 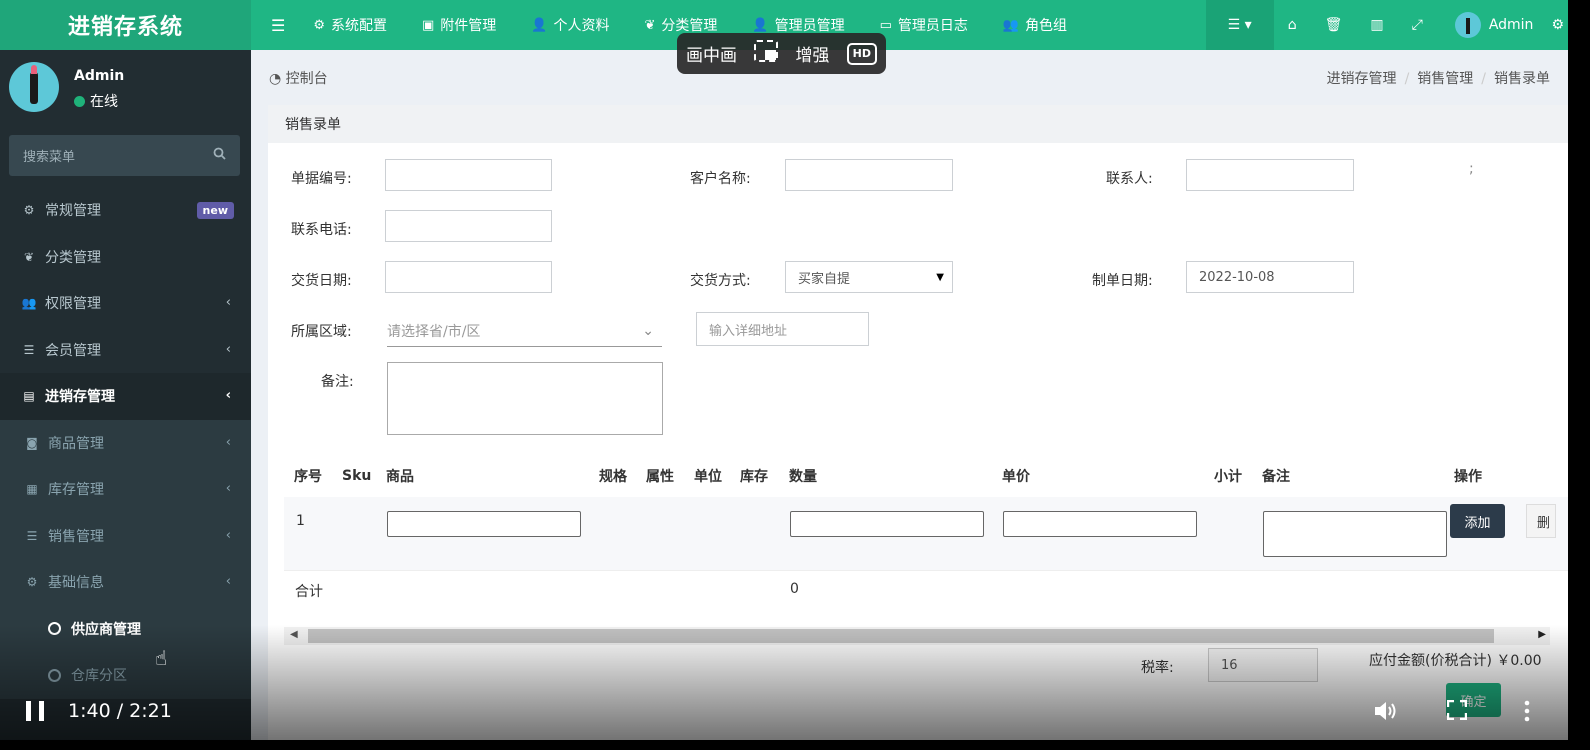 I want to click on video-controls-left: 1:40 / 2:21, so click(x=99, y=711).